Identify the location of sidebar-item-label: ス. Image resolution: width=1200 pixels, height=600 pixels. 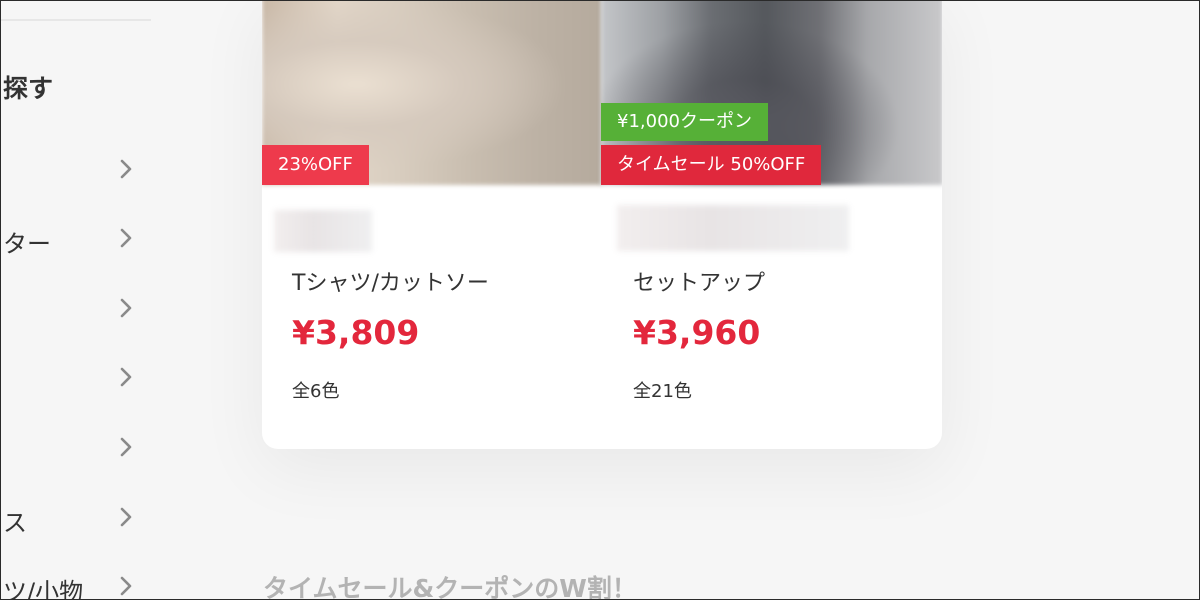
(15, 523).